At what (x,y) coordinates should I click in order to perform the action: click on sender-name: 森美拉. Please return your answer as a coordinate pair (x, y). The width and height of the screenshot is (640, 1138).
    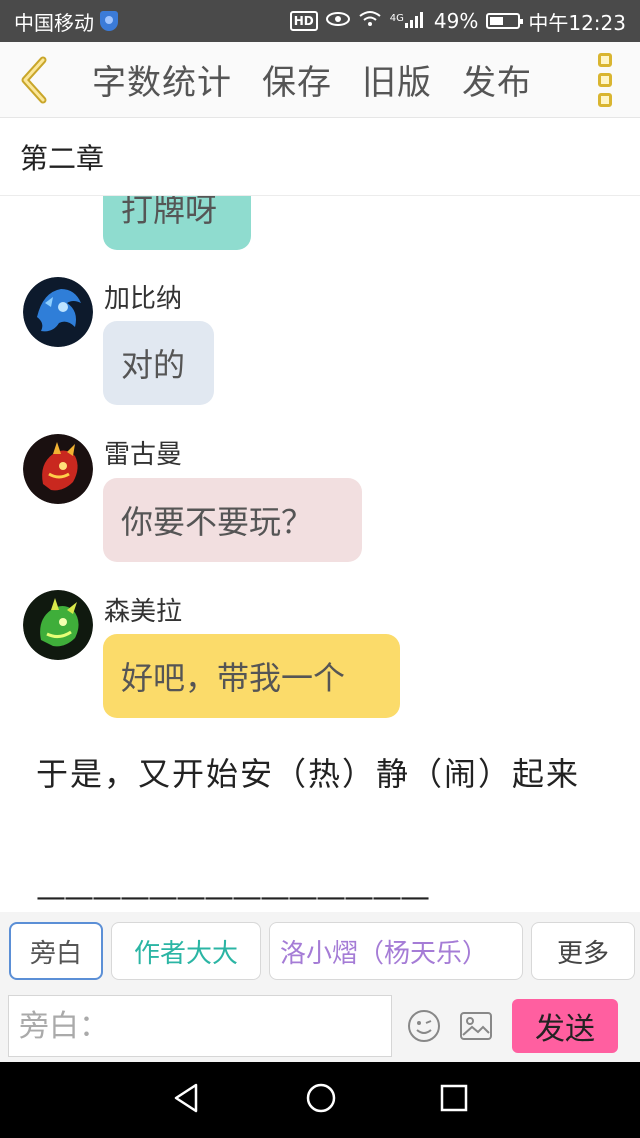
    Looking at the image, I should click on (143, 612).